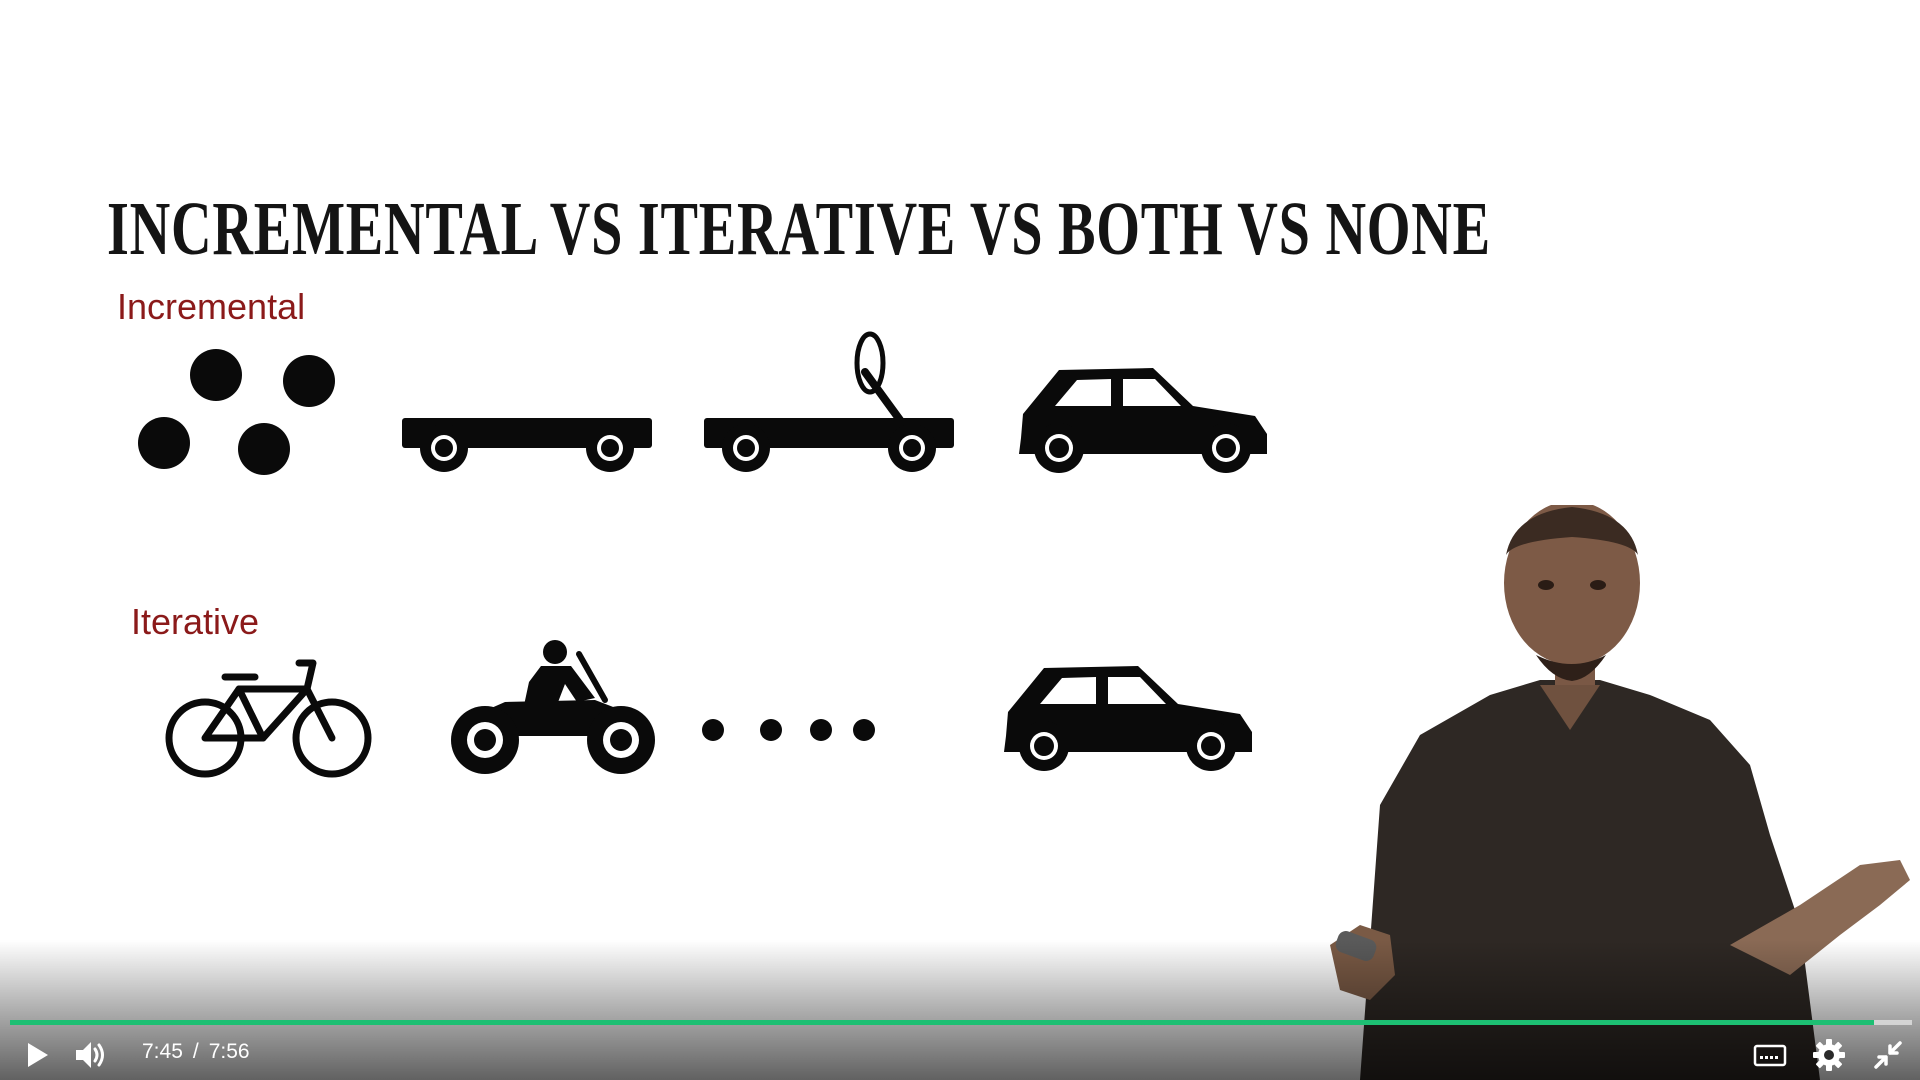 The width and height of the screenshot is (1920, 1080). What do you see at coordinates (1888, 1055) in the screenshot?
I see `exit-fullscreen-icon` at bounding box center [1888, 1055].